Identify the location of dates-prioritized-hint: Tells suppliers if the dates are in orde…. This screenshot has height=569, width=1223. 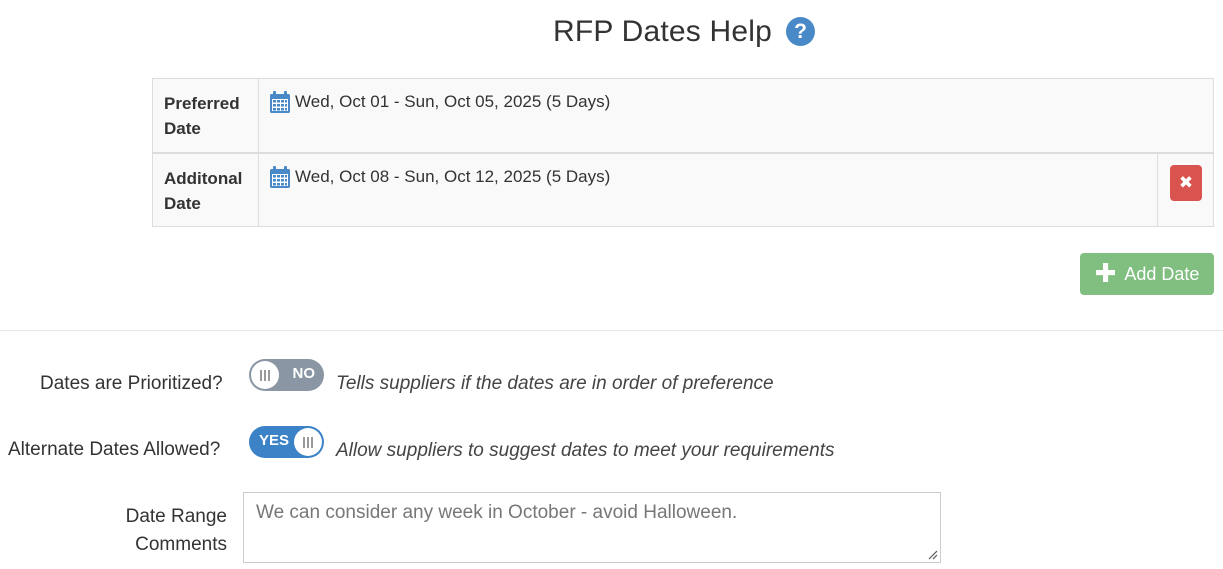
(555, 383).